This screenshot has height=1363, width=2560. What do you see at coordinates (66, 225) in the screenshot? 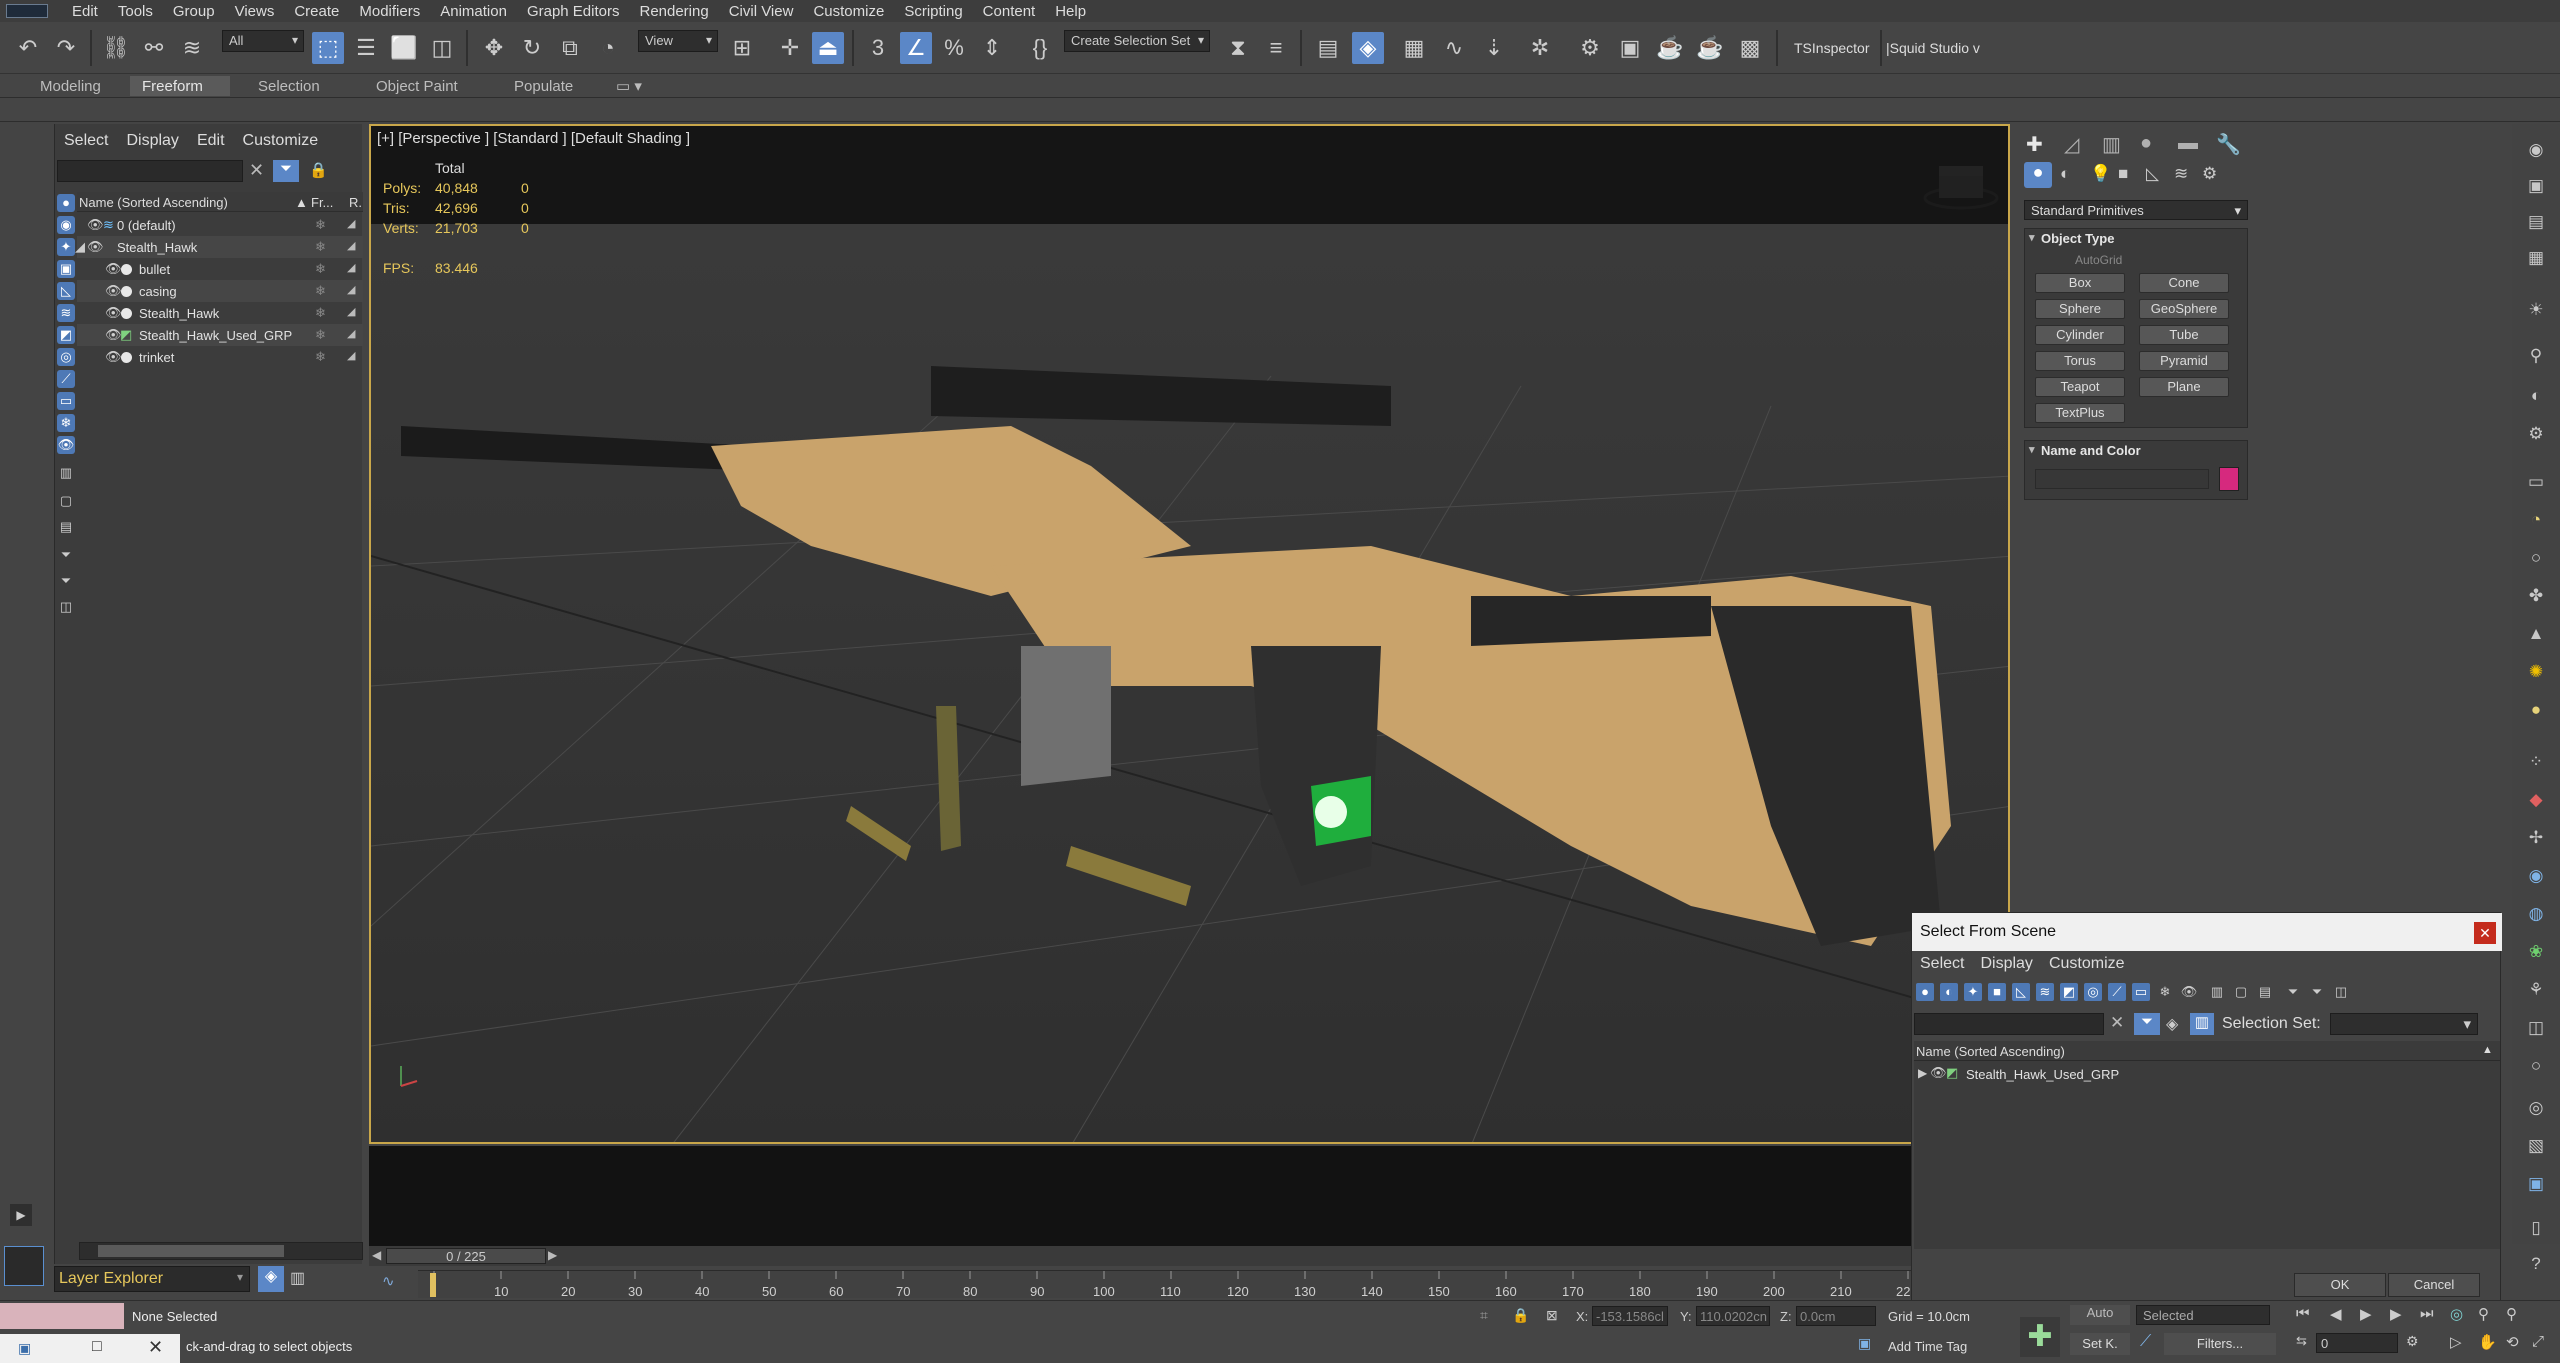
I see `display-geometry-icon: ◉` at bounding box center [66, 225].